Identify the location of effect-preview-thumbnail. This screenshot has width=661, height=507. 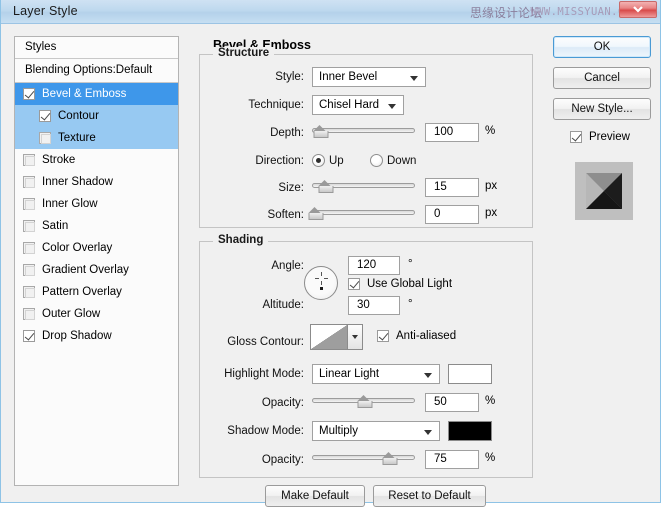
(604, 191).